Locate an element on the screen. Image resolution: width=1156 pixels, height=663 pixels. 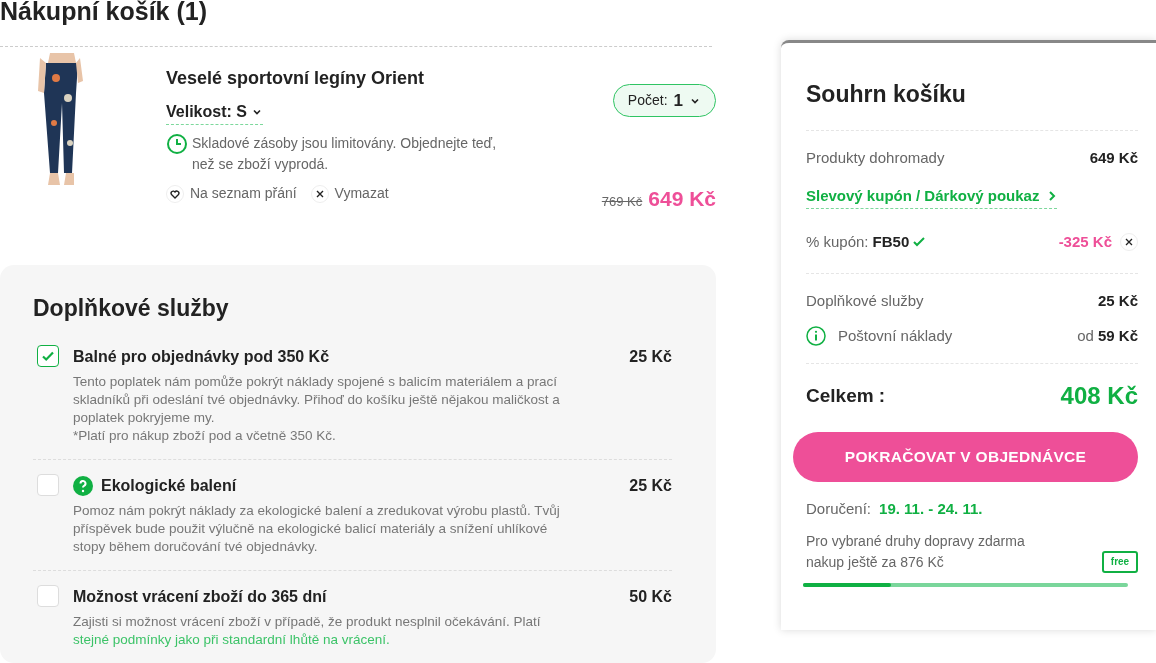
wishlist-button: Na seznam přání is located at coordinates (231, 193).